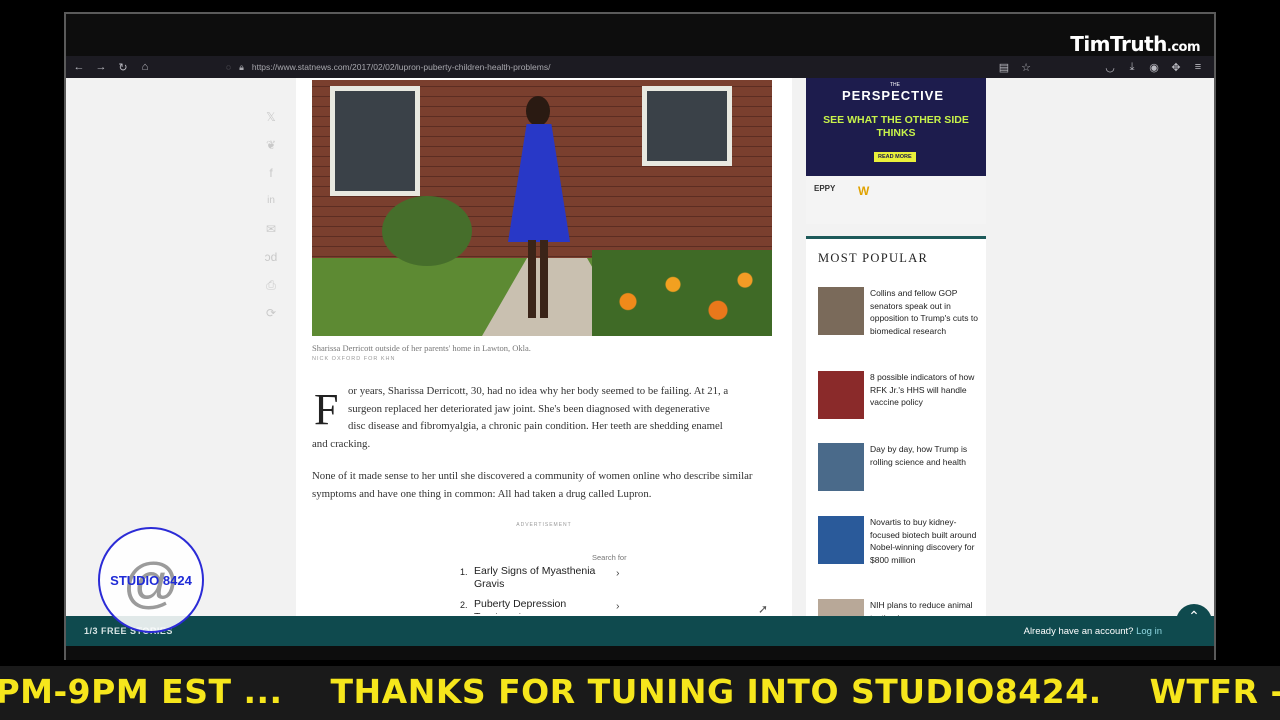  I want to click on shield-icon: ◌, so click(229, 67).